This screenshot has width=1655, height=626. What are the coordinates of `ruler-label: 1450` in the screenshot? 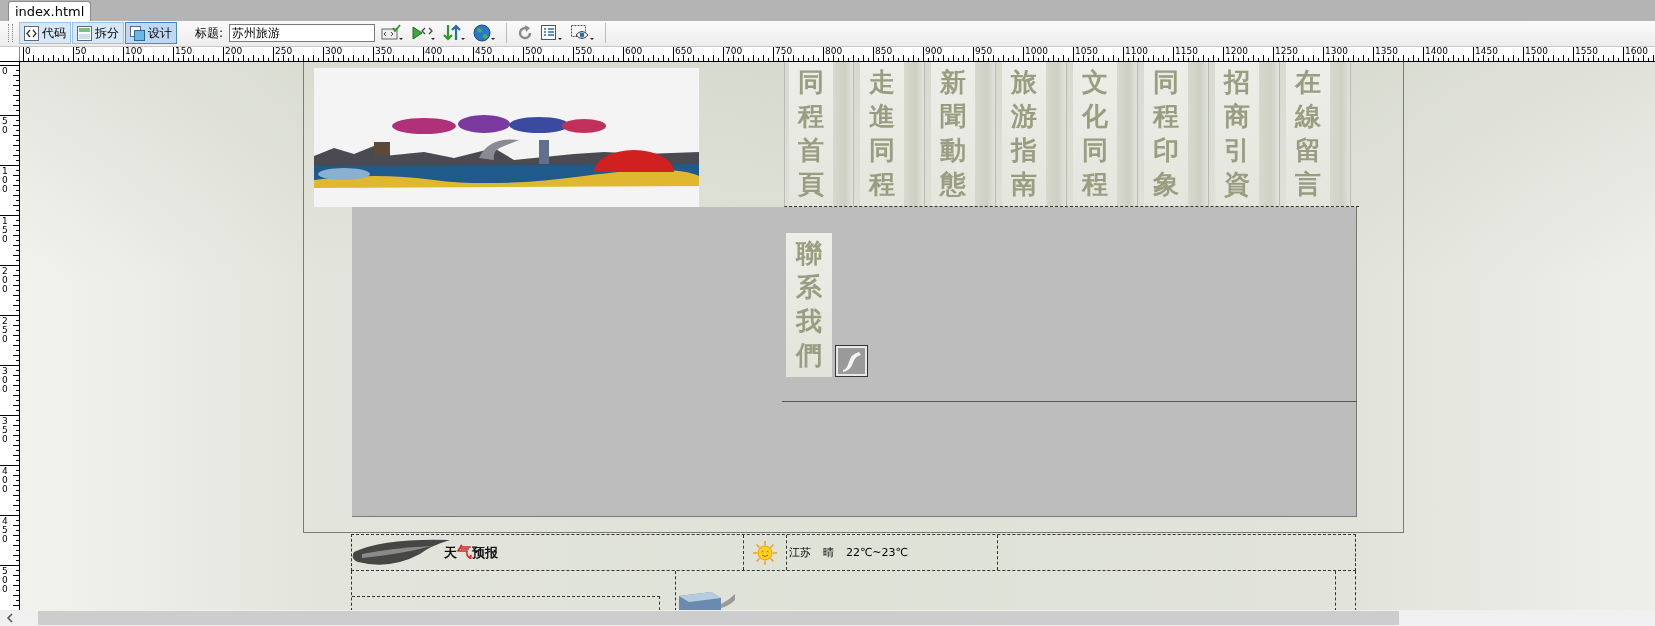 It's located at (1486, 52).